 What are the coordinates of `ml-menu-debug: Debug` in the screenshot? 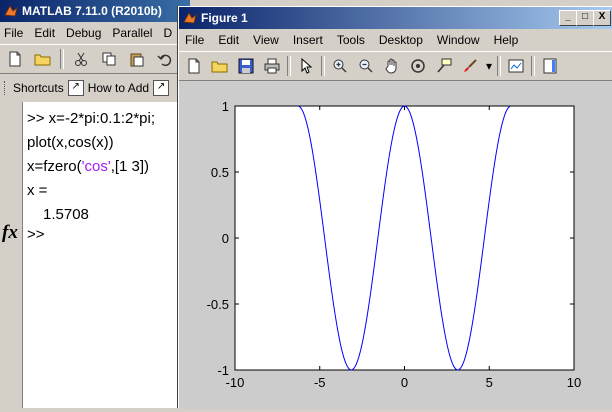 It's located at (83, 33).